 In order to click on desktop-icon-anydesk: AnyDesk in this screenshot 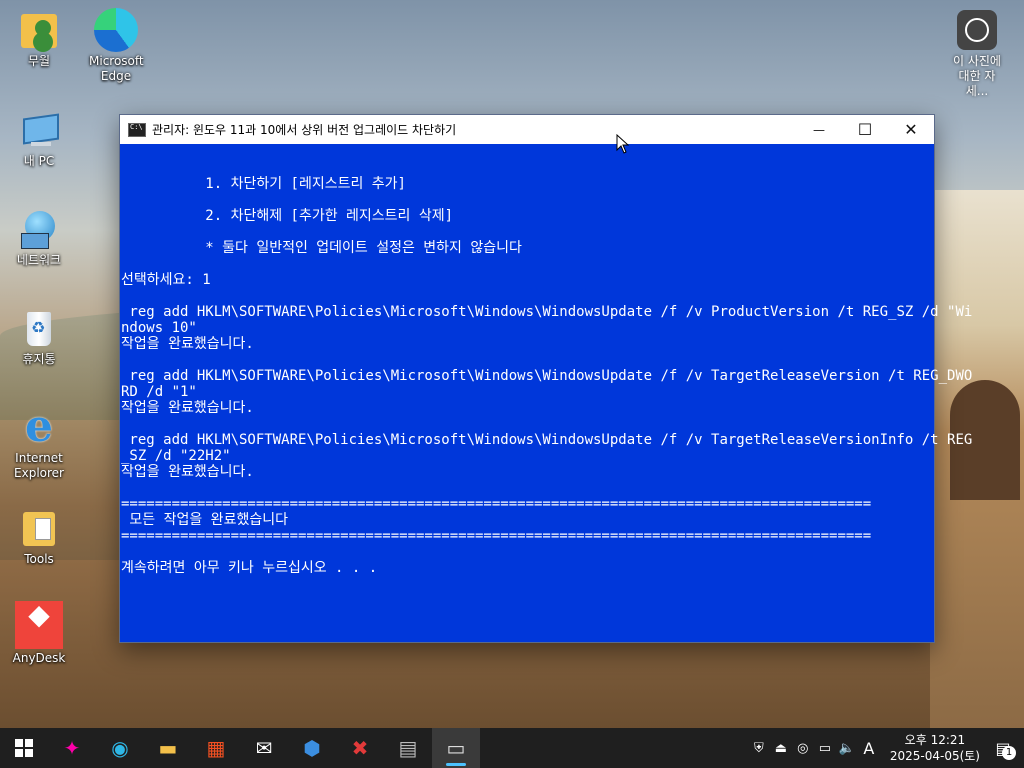, I will do `click(39, 633)`.